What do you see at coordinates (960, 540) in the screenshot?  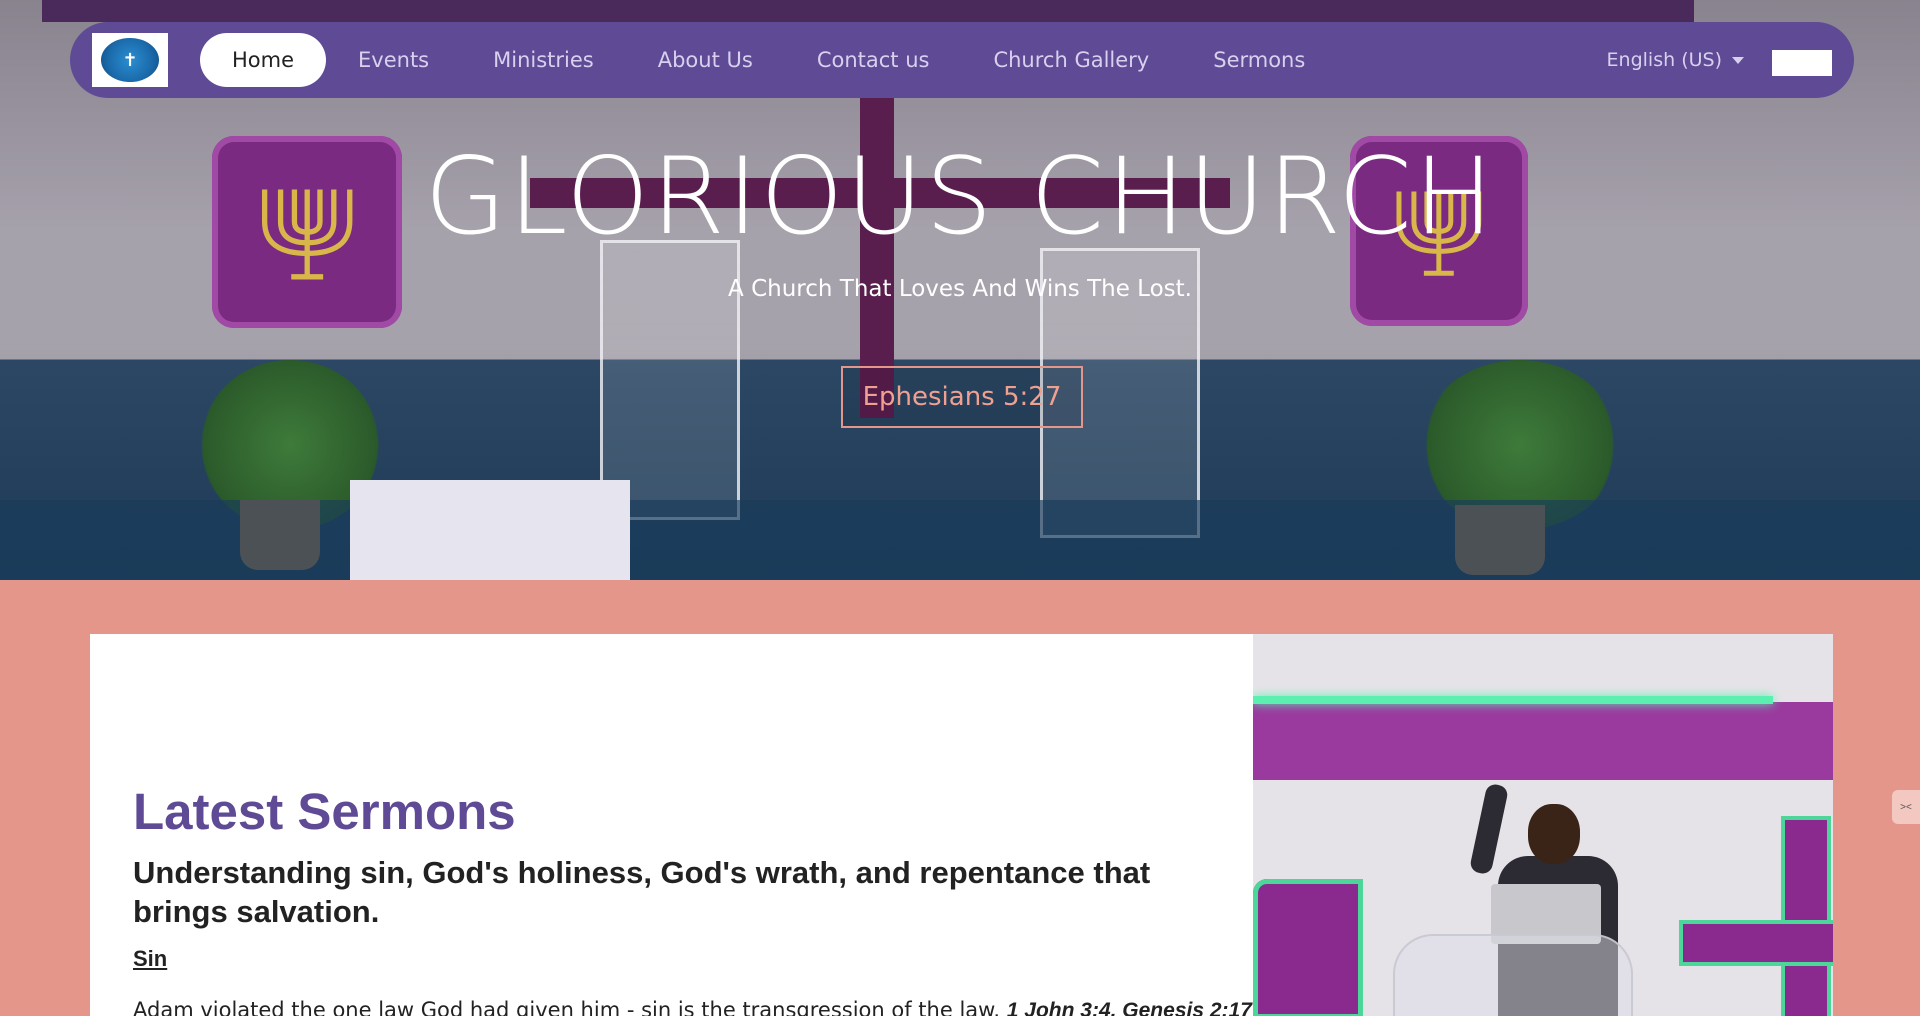 I see `stage` at bounding box center [960, 540].